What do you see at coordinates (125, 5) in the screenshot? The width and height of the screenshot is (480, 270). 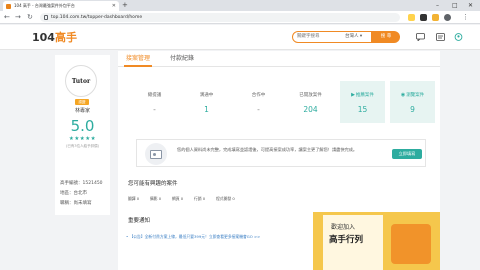 I see `new-tab-icon: +` at bounding box center [125, 5].